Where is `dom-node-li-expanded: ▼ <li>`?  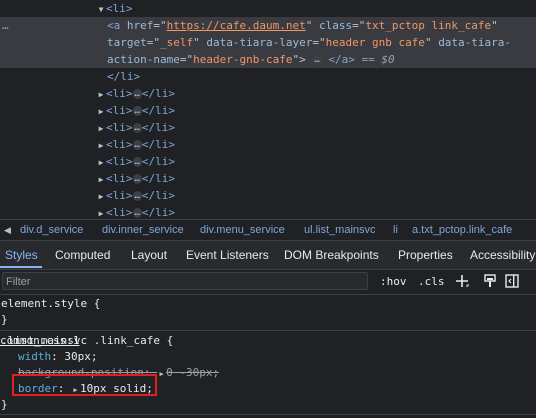
dom-node-li-expanded: ▼ <li> is located at coordinates (268, 8).